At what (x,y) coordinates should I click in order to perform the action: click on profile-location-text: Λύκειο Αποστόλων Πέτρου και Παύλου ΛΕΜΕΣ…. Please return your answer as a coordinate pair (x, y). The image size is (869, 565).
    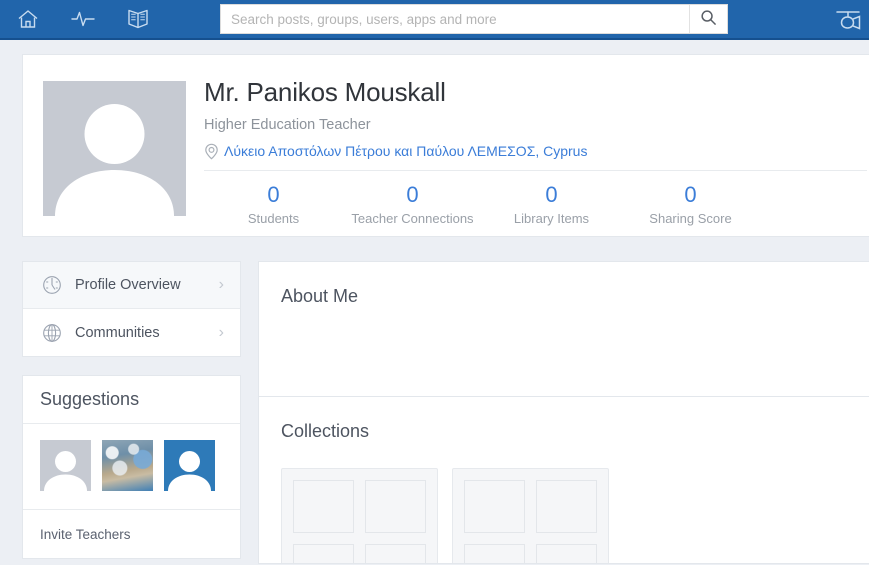
    Looking at the image, I should click on (406, 151).